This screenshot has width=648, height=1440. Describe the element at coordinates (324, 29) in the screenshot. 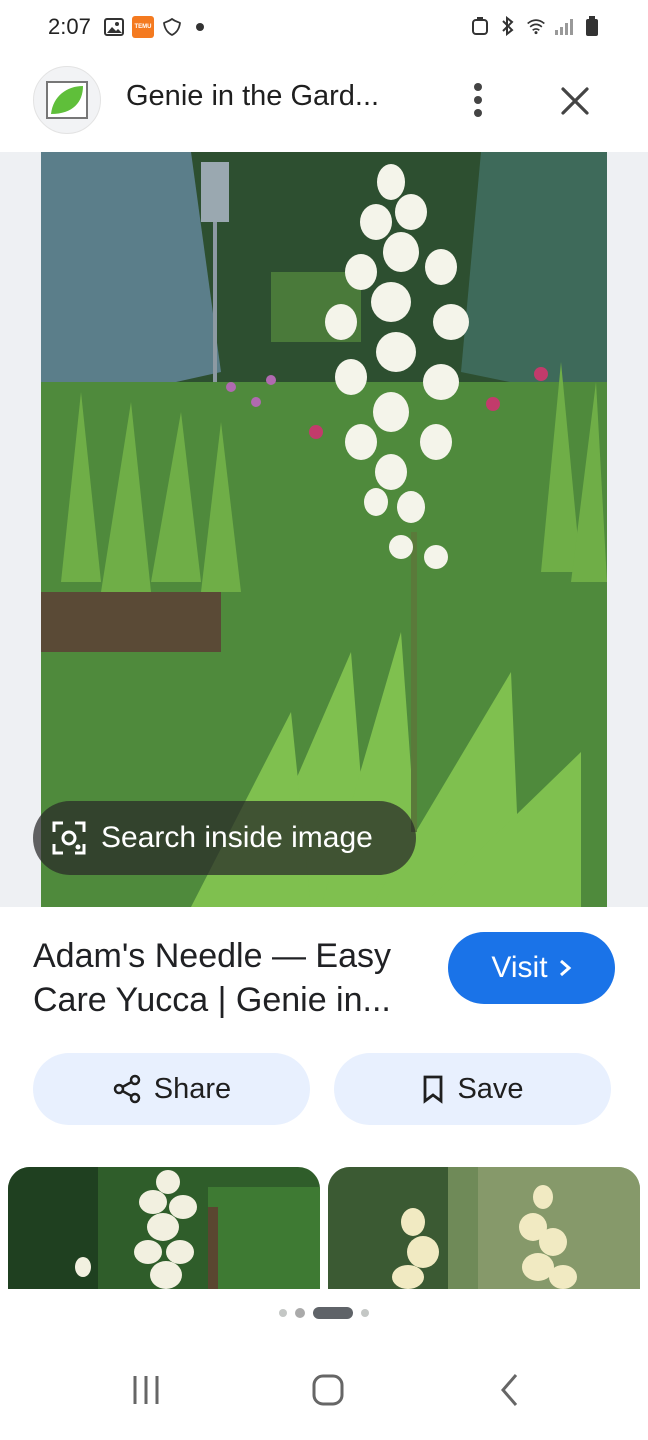

I see `status-bar: 2:07 TEMU` at that location.